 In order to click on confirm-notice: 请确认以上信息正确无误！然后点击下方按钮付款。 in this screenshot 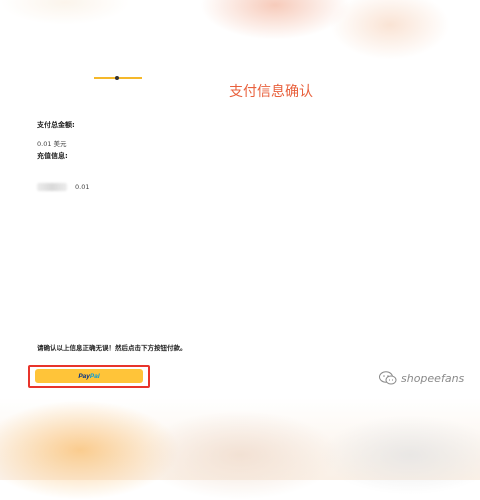, I will do `click(112, 348)`.